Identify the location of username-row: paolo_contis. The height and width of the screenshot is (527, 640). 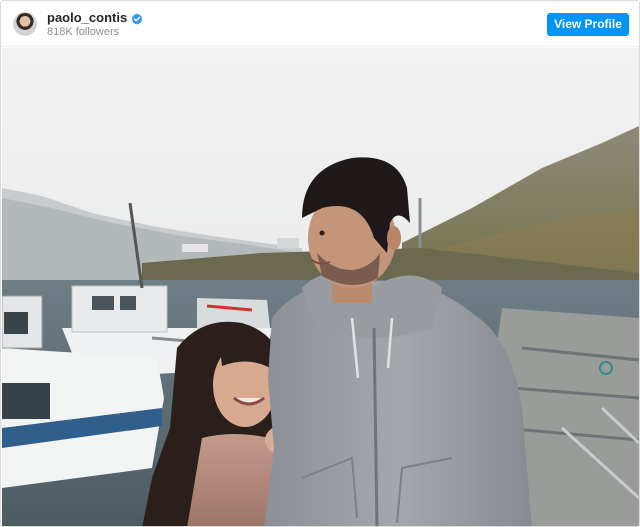
(95, 18).